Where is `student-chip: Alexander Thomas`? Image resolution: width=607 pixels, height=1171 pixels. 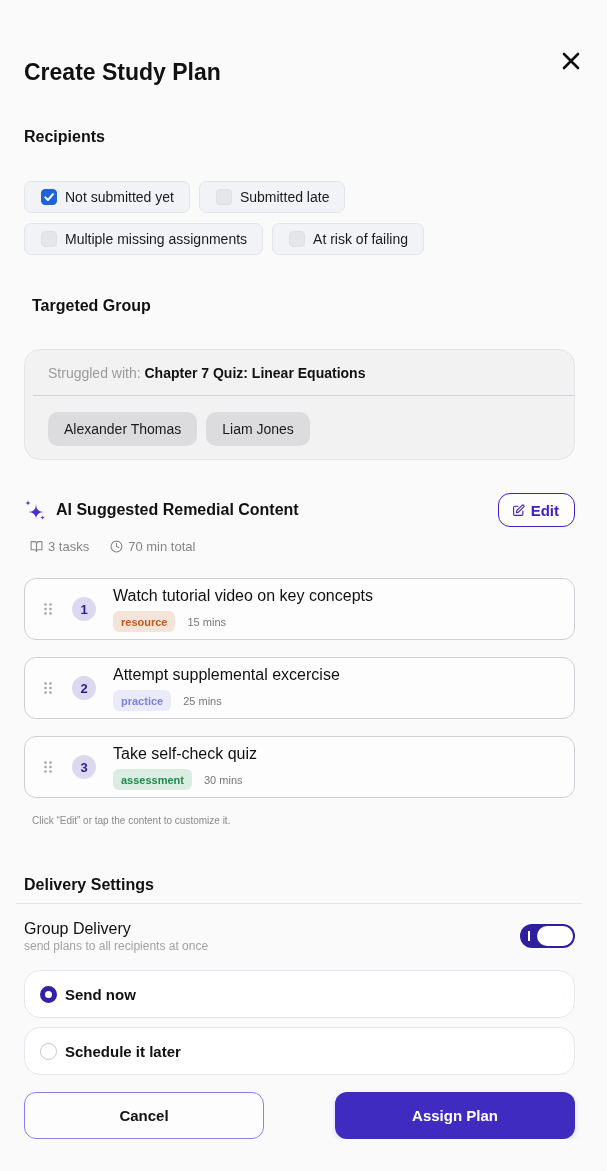 student-chip: Alexander Thomas is located at coordinates (123, 429).